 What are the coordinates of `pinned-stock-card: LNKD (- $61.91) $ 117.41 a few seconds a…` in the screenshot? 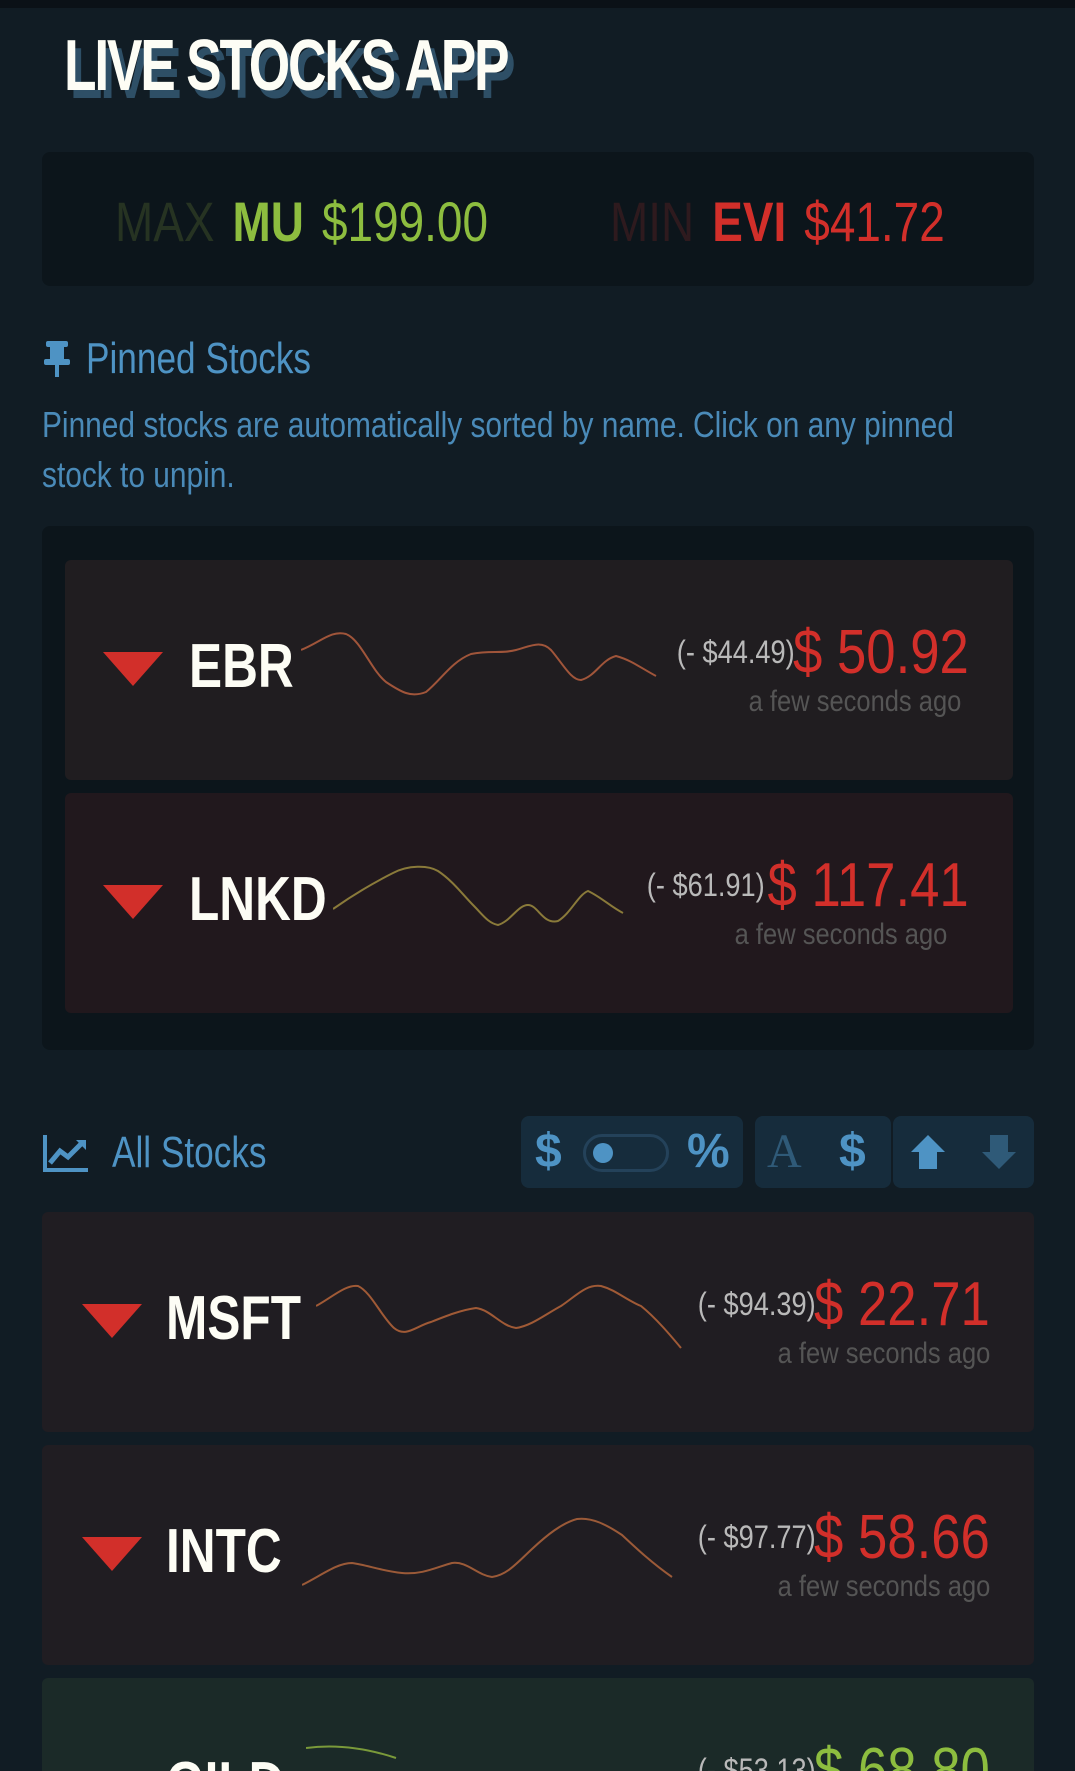 It's located at (539, 903).